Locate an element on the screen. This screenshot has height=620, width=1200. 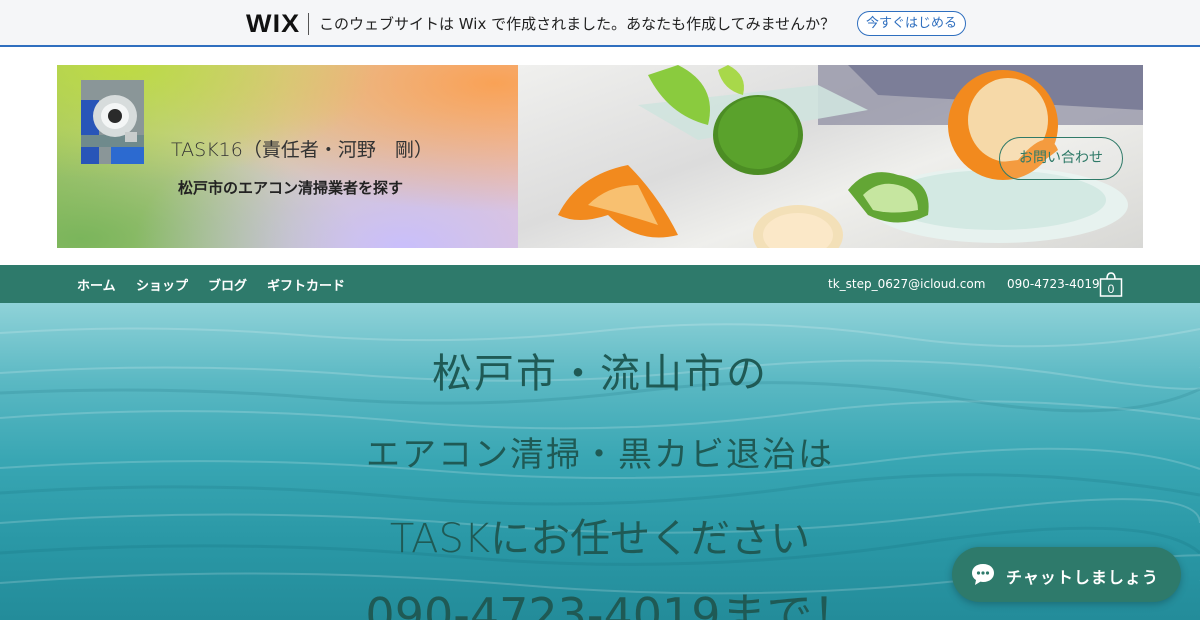
header-gradient-panel: TASK16（責任者・河野 剛） 松戸市のエアコン清掃業者を探す is located at coordinates (287, 156).